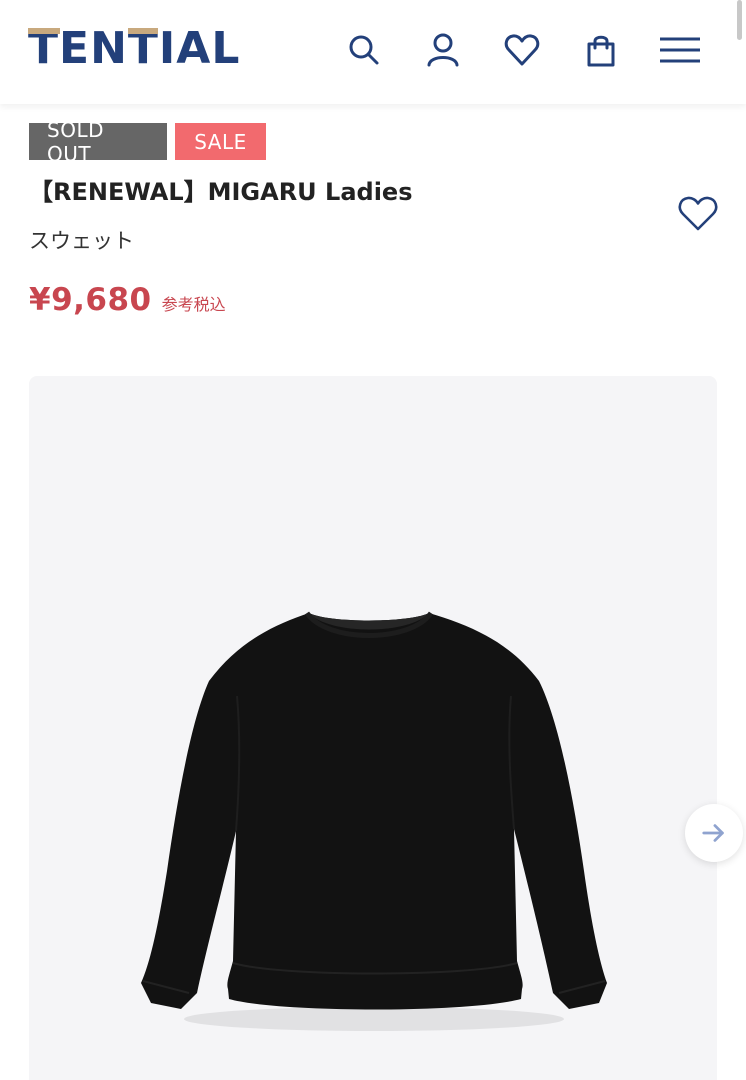 The height and width of the screenshot is (1080, 746). Describe the element at coordinates (739, 20) in the screenshot. I see `scrollbar` at that location.